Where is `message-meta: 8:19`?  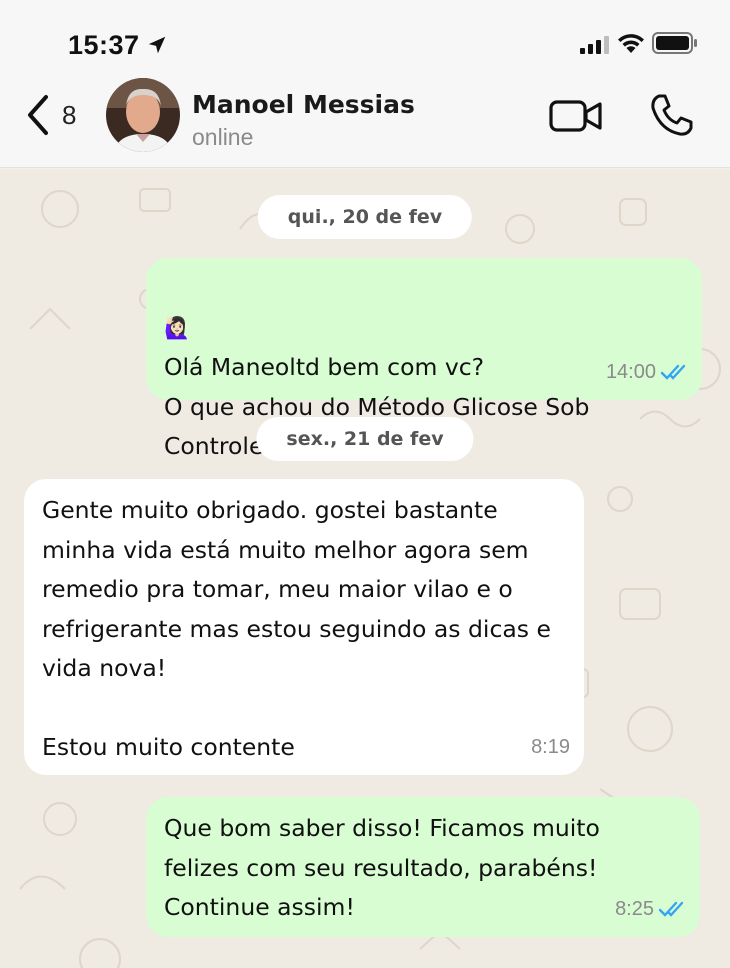
message-meta: 8:19 is located at coordinates (550, 748).